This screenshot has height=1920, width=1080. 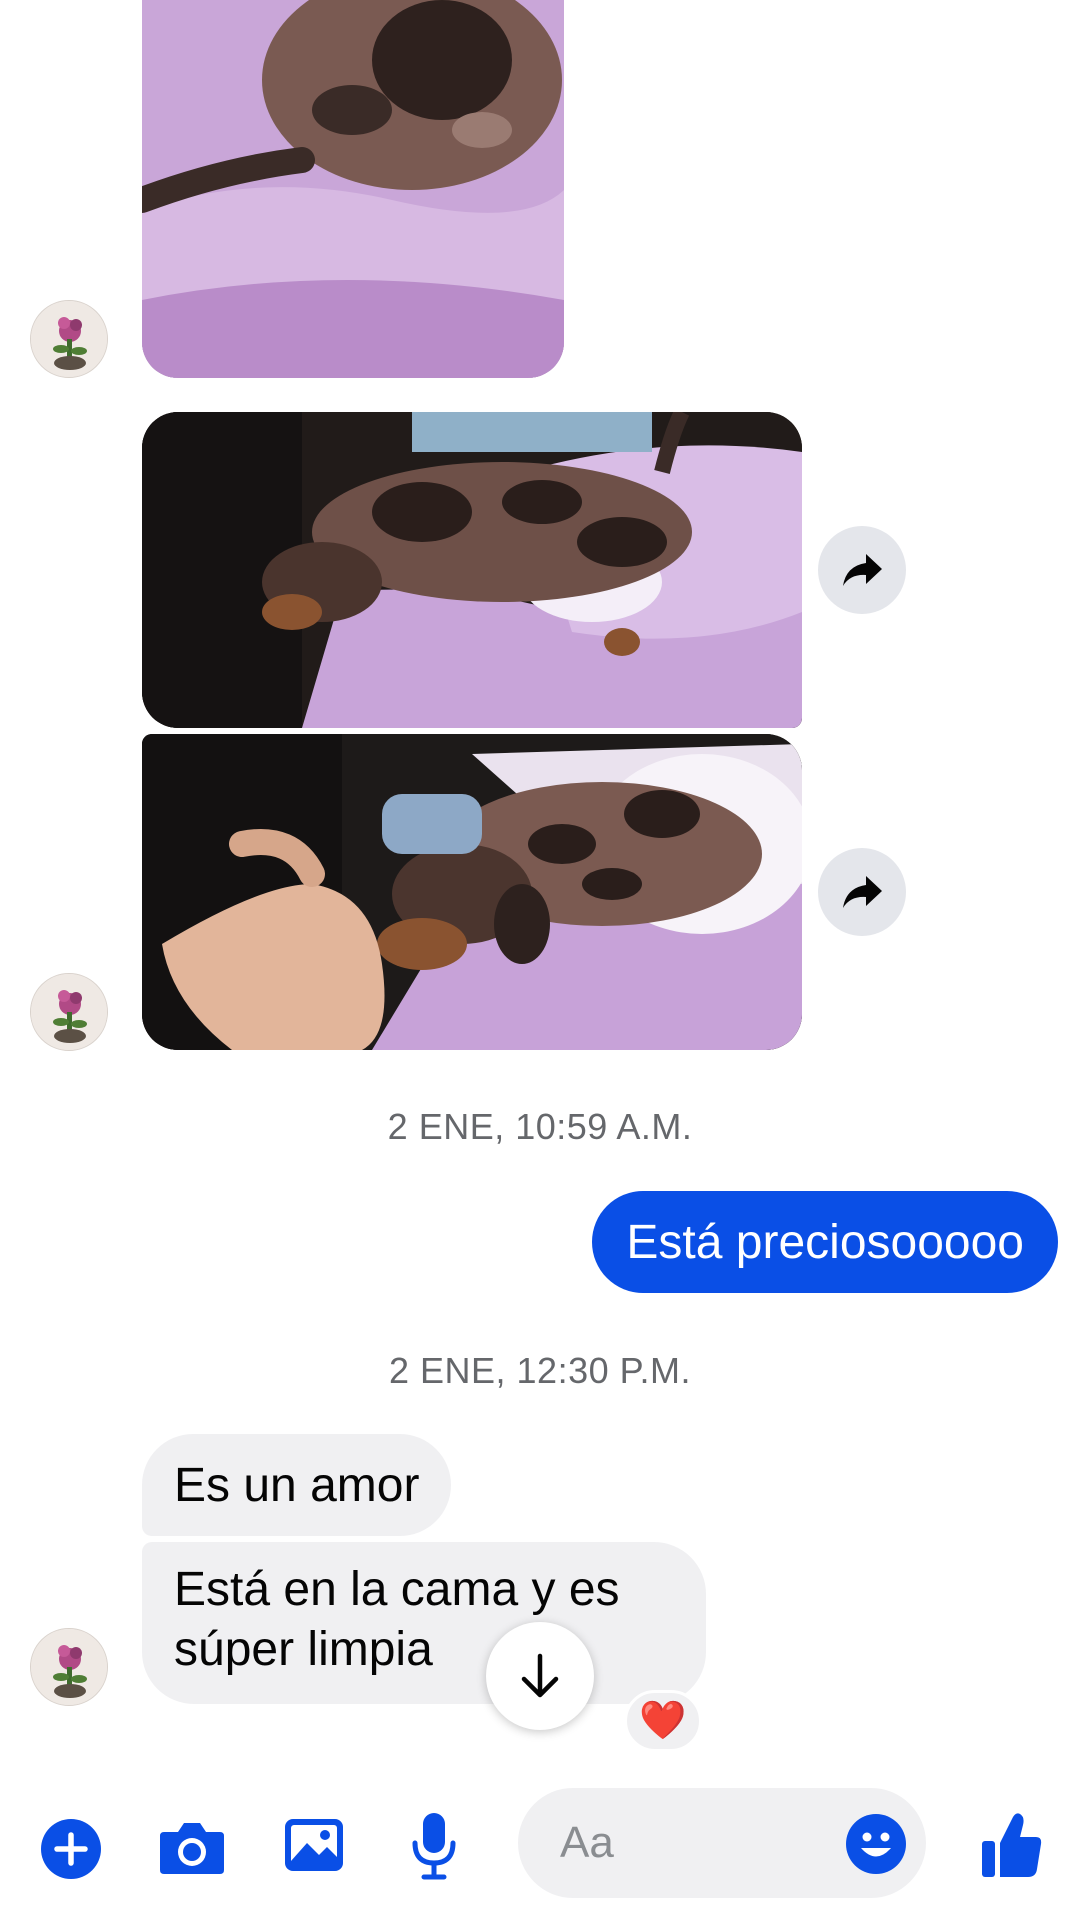 I want to click on like-button, so click(x=1012, y=1845).